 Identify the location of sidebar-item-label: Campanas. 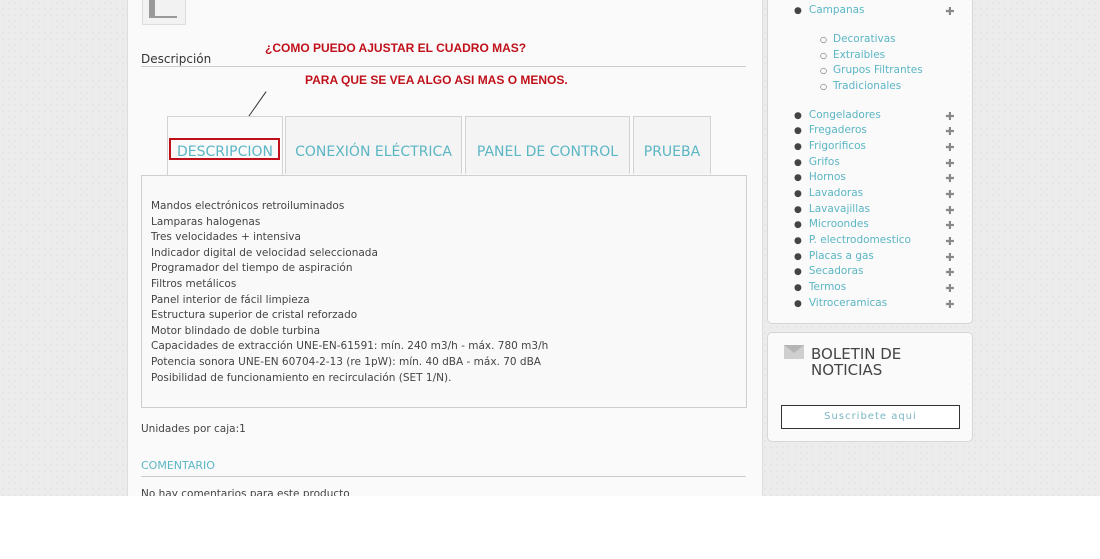
(836, 10).